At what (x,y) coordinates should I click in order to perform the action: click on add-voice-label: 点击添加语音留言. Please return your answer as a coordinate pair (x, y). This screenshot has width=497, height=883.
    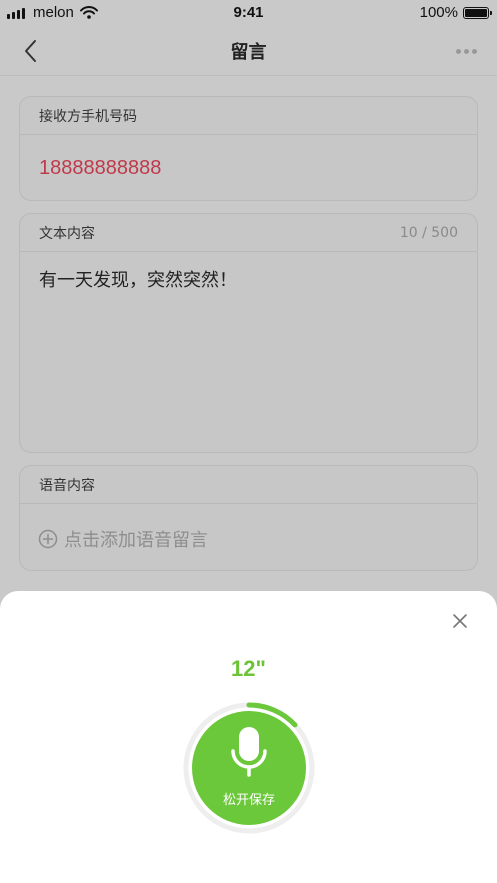
    Looking at the image, I should click on (136, 540).